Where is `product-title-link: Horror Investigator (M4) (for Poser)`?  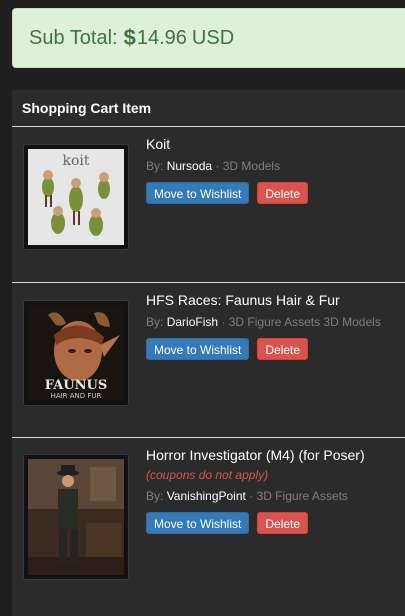
product-title-link: Horror Investigator (M4) (for Poser) is located at coordinates (272, 455).